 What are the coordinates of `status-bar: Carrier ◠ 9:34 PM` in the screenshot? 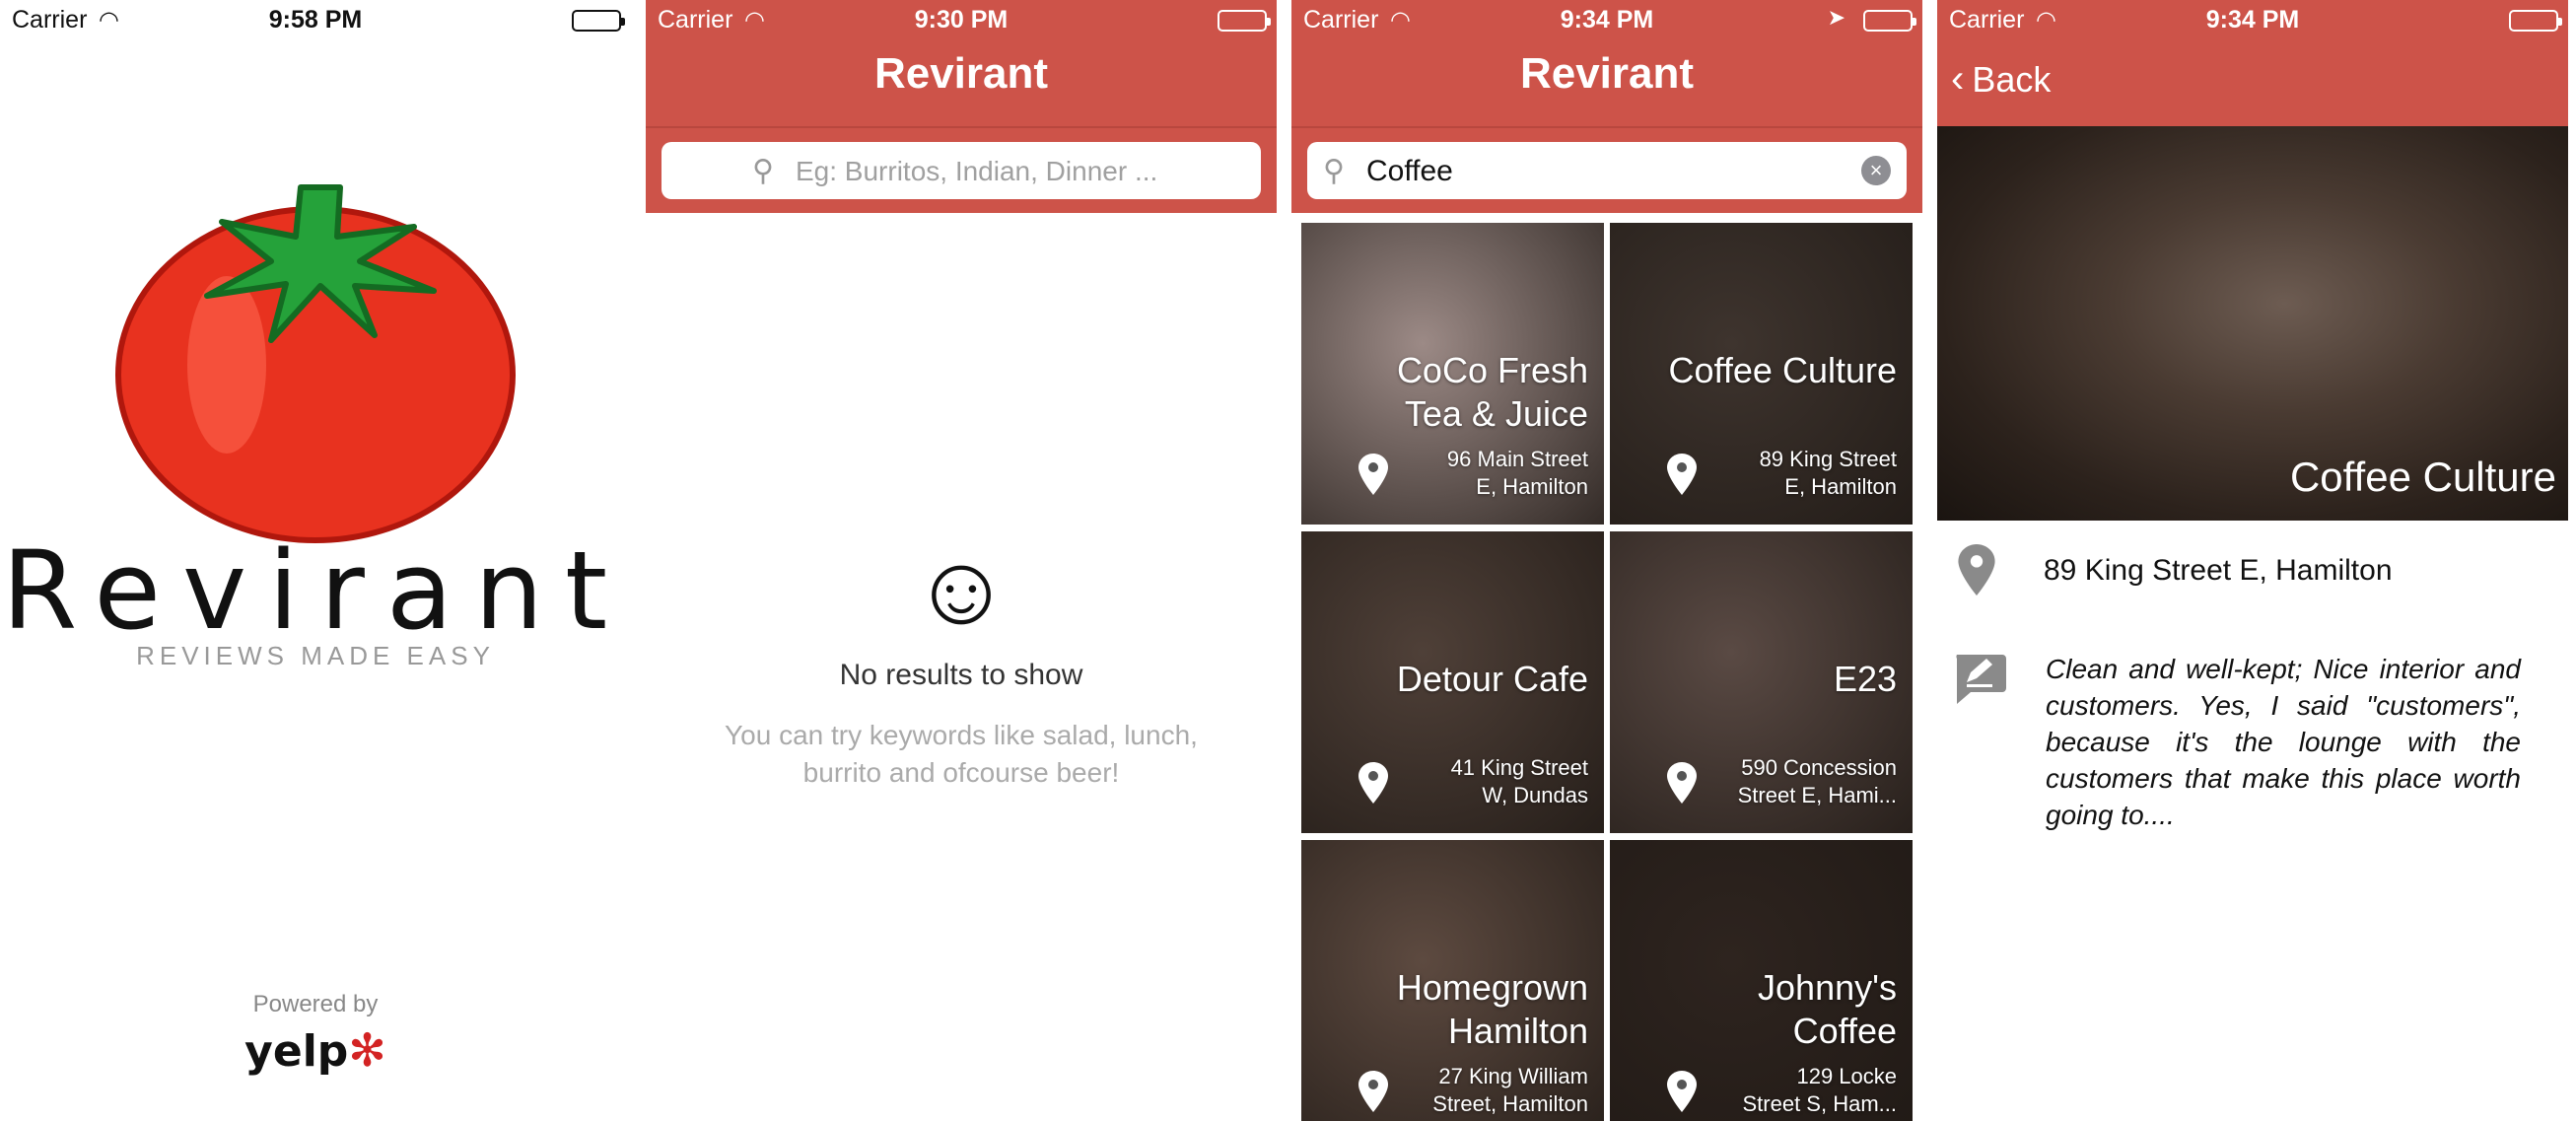 It's located at (2252, 19).